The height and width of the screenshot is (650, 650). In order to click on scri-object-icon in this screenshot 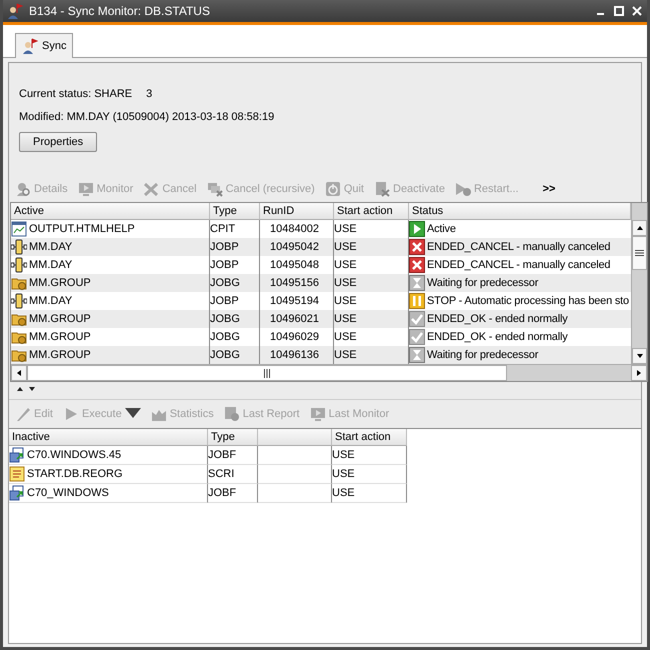, I will do `click(17, 474)`.